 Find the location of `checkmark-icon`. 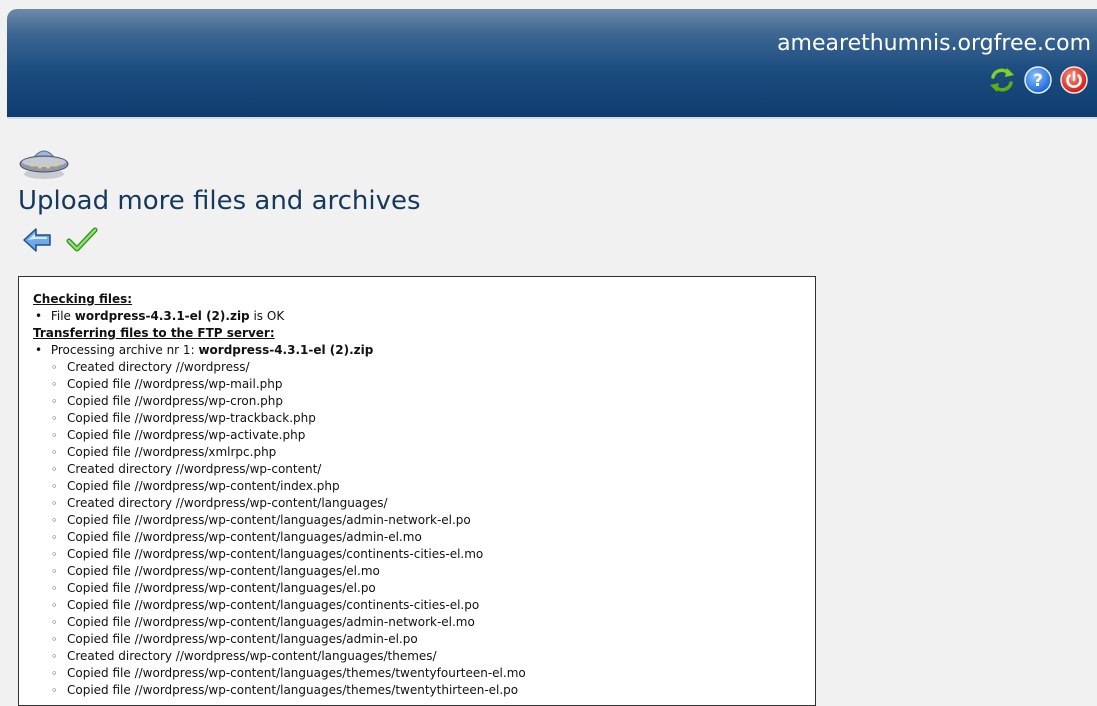

checkmark-icon is located at coordinates (82, 240).